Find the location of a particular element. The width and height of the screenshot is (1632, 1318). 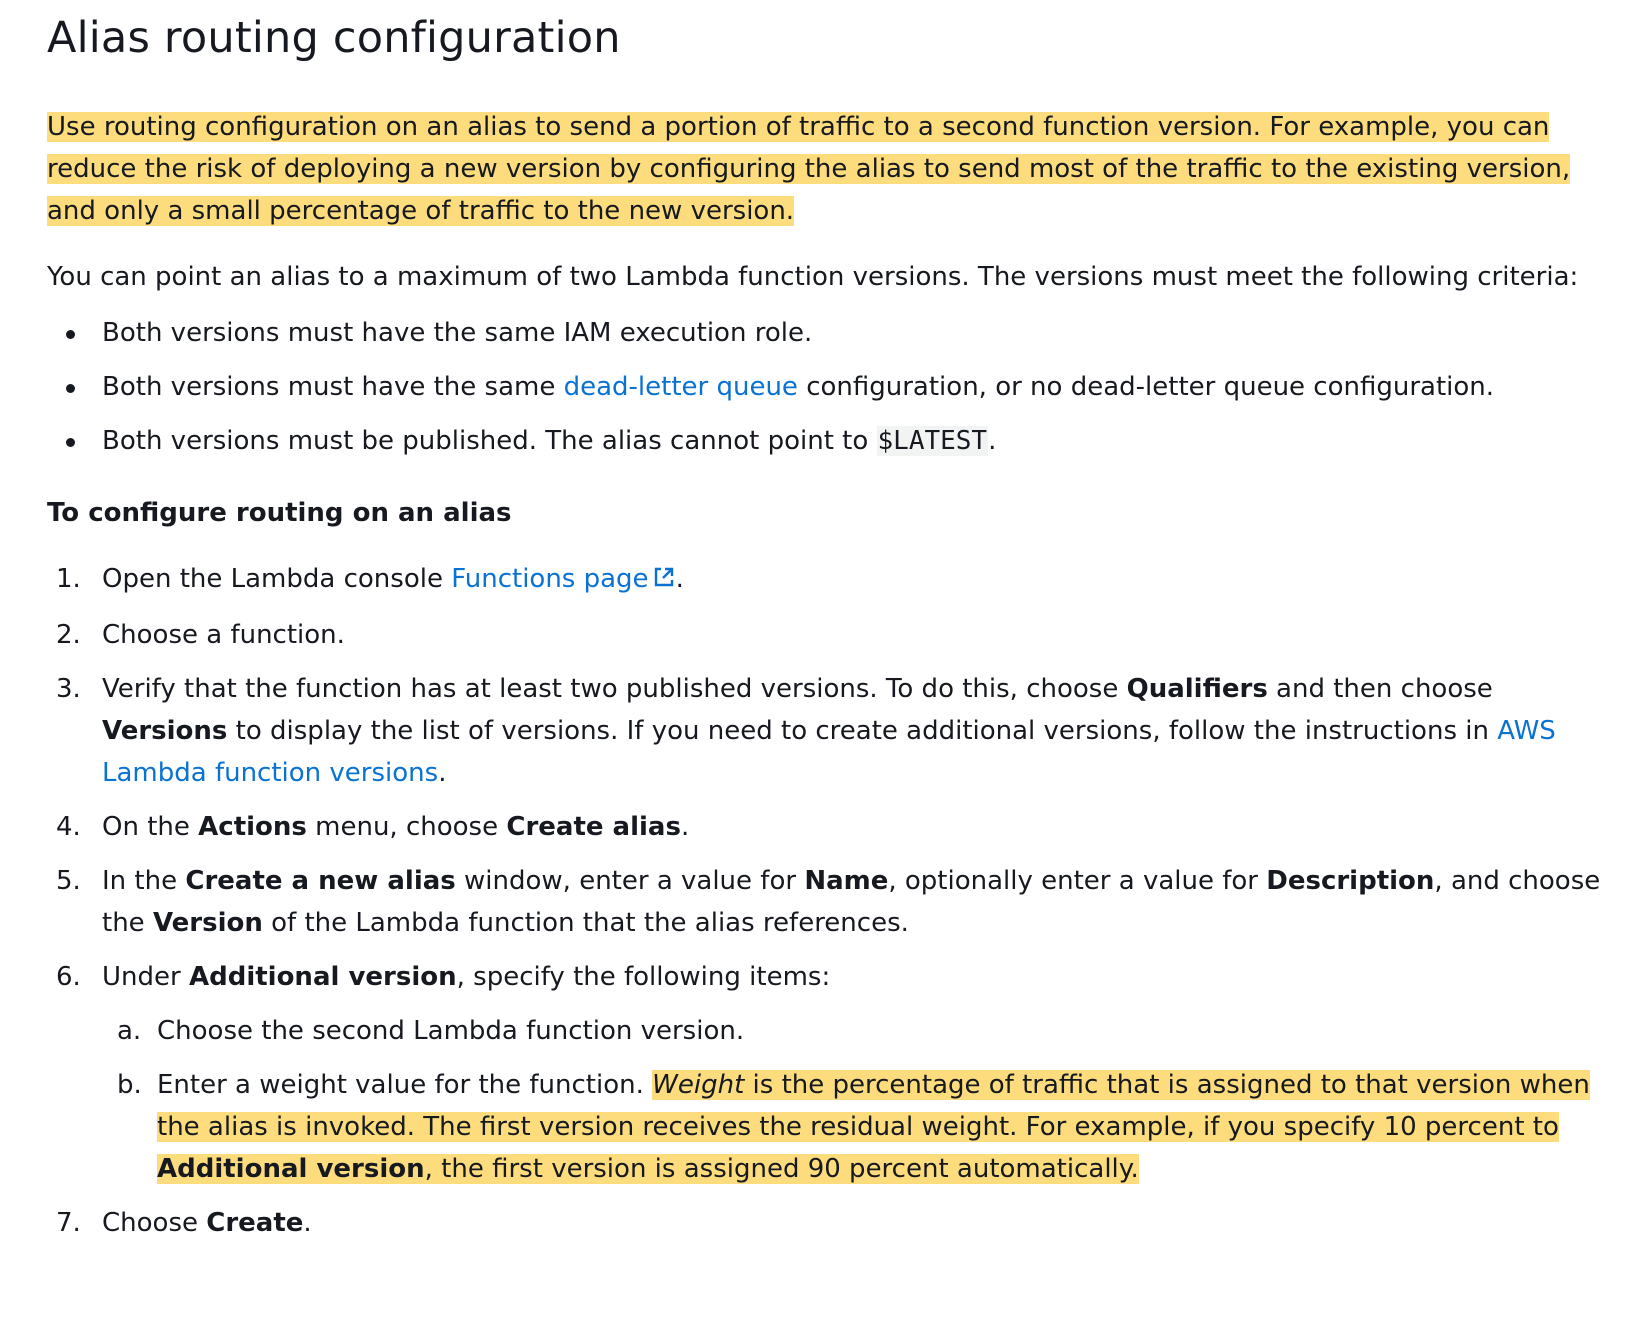

create-alias-term: Create alias is located at coordinates (593, 827).